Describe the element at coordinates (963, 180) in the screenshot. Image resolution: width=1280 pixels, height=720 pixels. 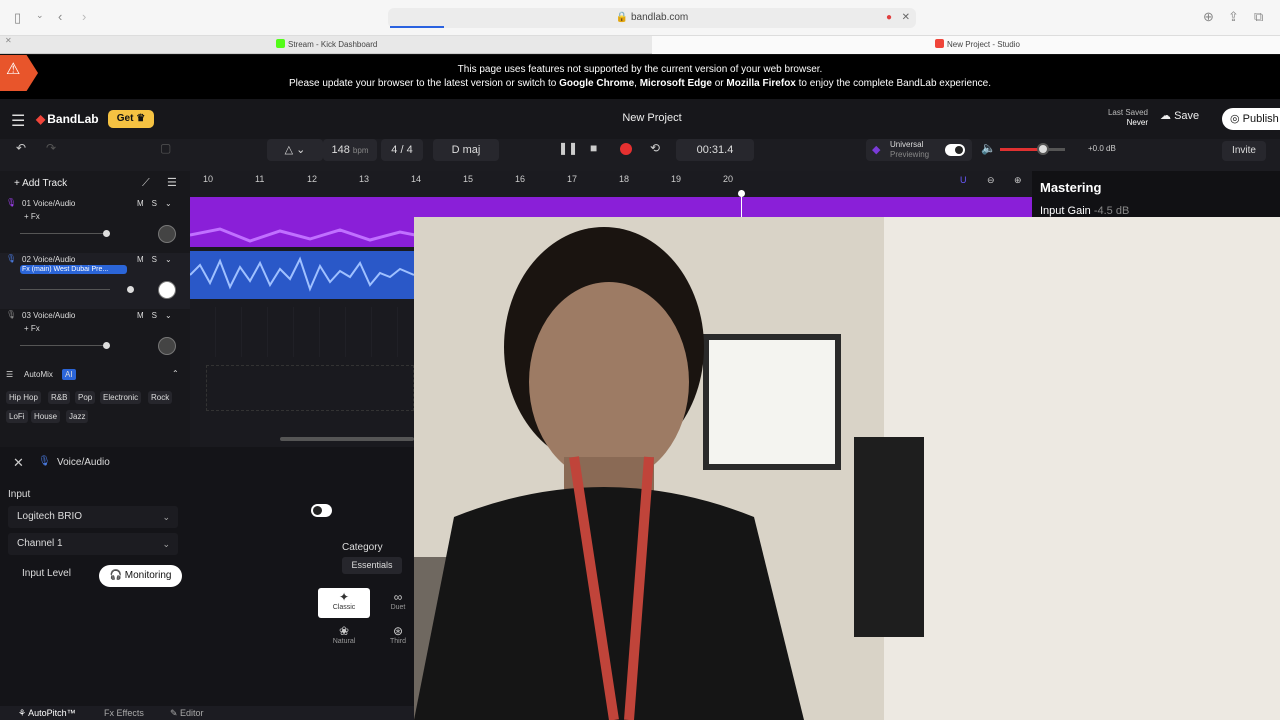
I see `snap-magnet-icon: U` at that location.